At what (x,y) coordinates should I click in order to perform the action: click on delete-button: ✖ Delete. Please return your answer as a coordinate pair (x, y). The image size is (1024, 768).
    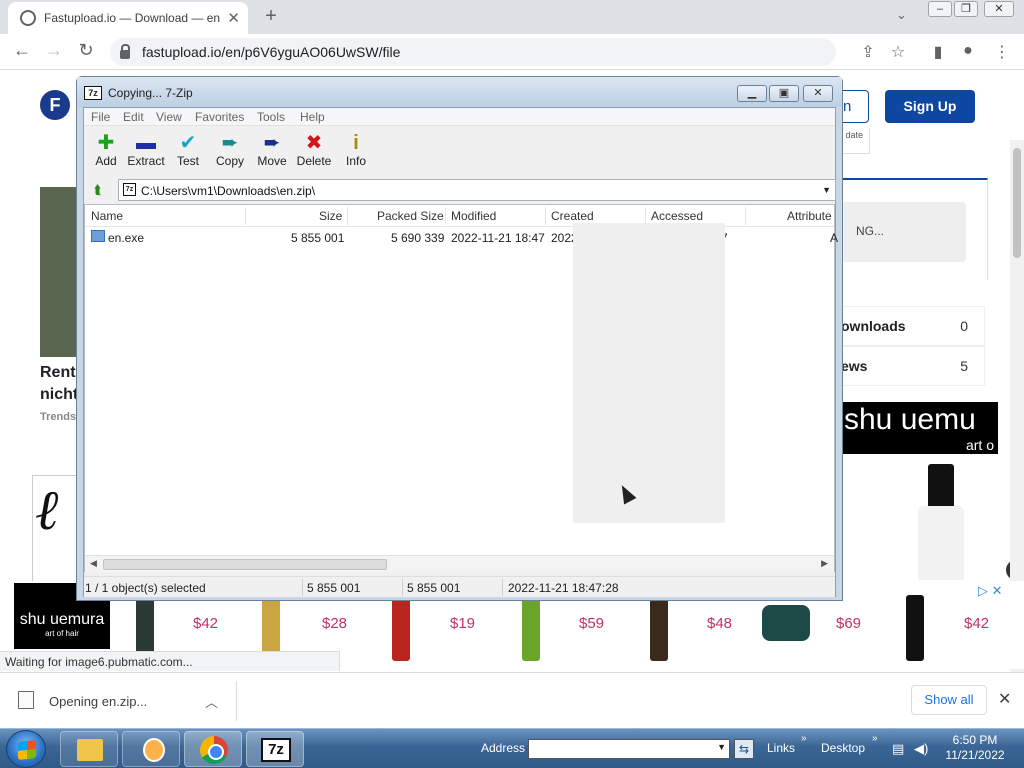
    Looking at the image, I should click on (314, 150).